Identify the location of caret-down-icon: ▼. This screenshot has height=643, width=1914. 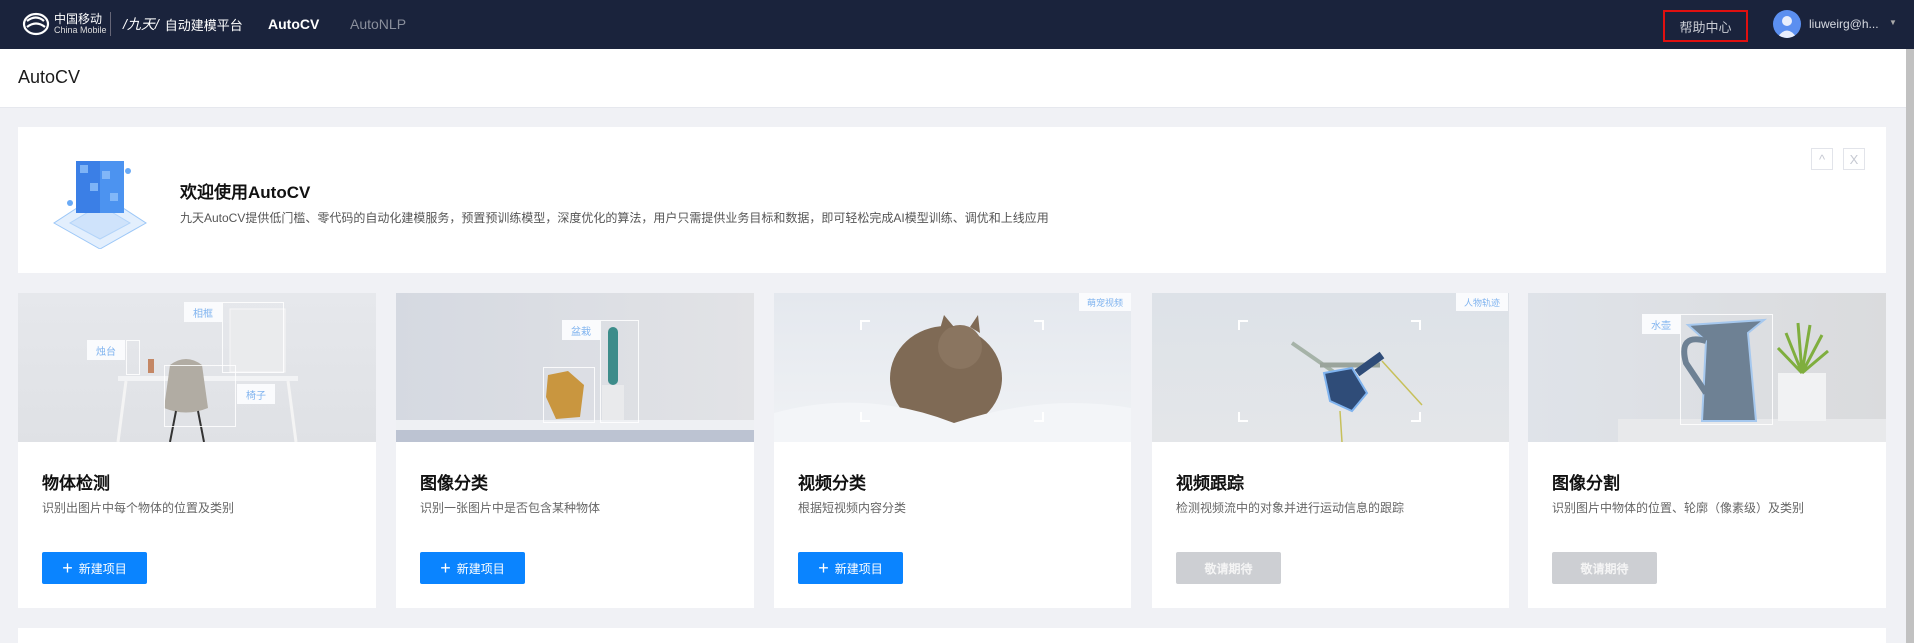
(1893, 22).